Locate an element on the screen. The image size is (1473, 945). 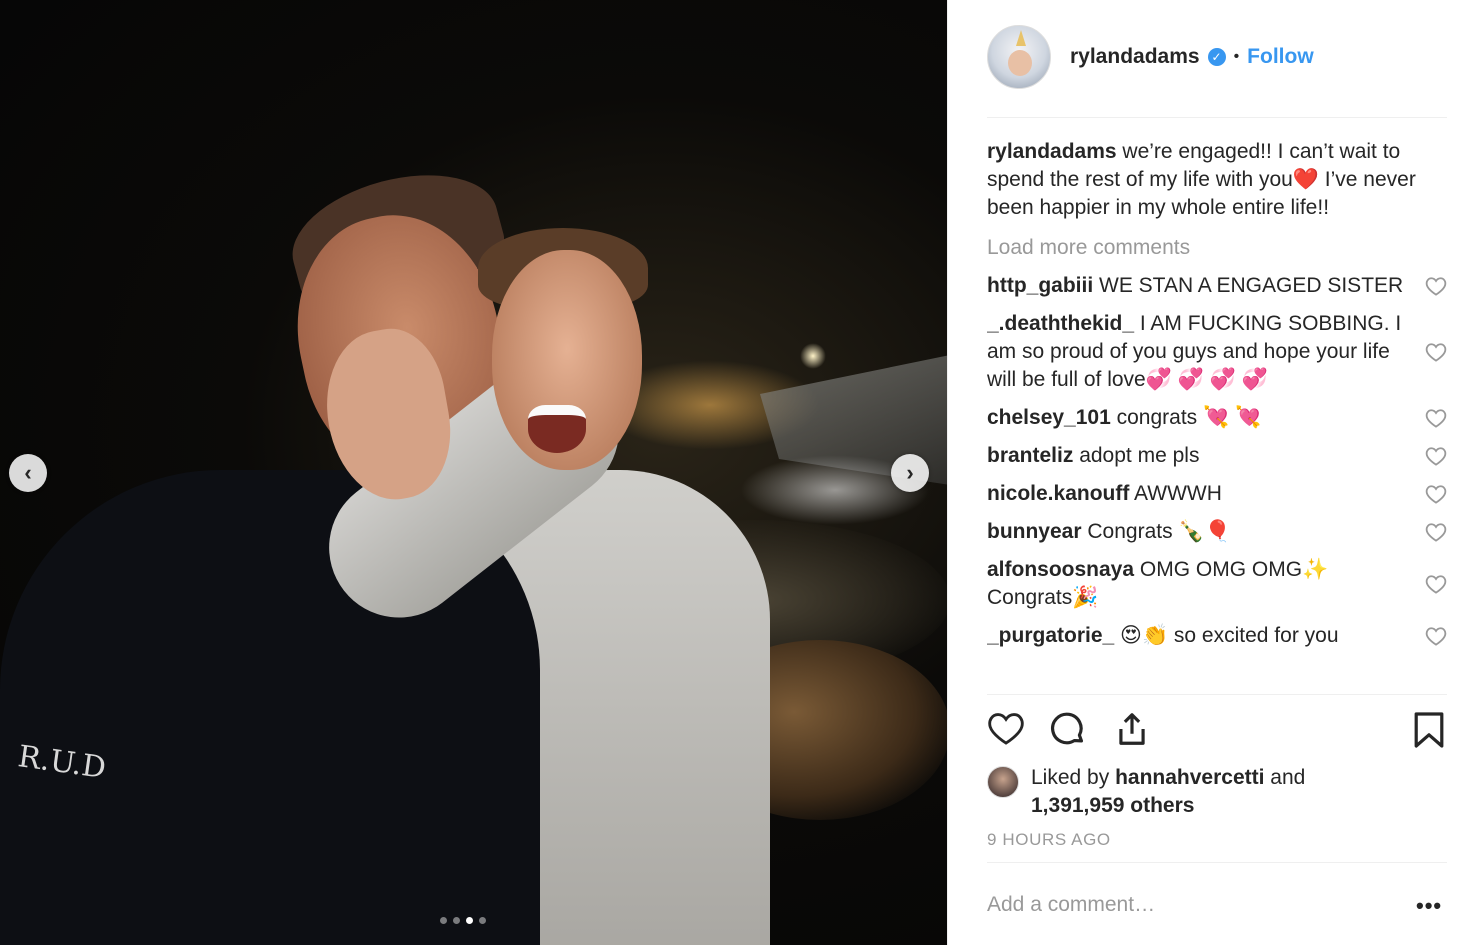
comment-text: AWWWH is located at coordinates (1178, 493).